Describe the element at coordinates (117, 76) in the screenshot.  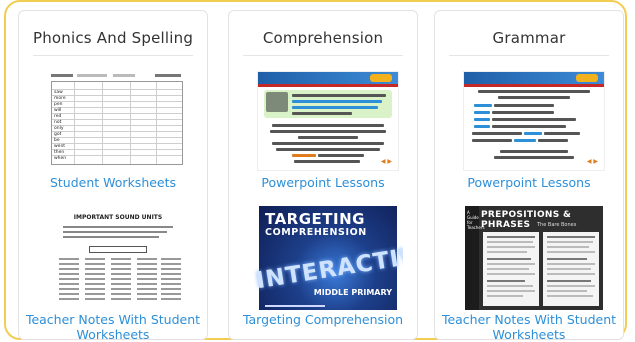
I see `worksheet-header` at that location.